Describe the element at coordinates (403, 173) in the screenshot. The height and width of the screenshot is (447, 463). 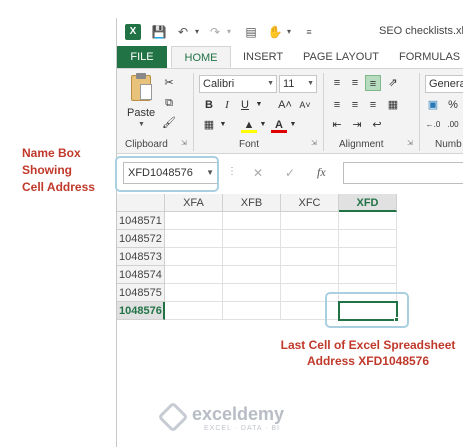
I see `formula-input` at that location.